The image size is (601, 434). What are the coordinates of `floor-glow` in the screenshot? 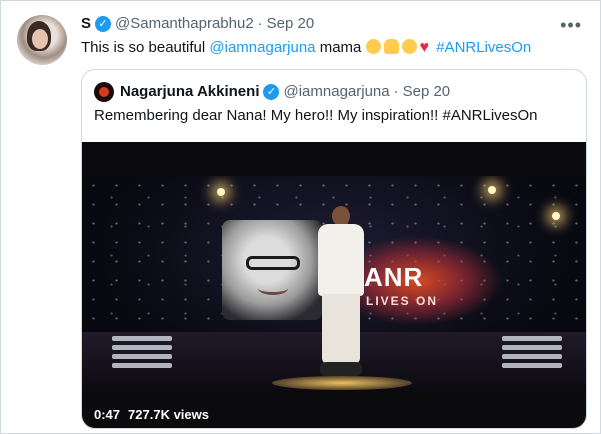 It's located at (342, 383).